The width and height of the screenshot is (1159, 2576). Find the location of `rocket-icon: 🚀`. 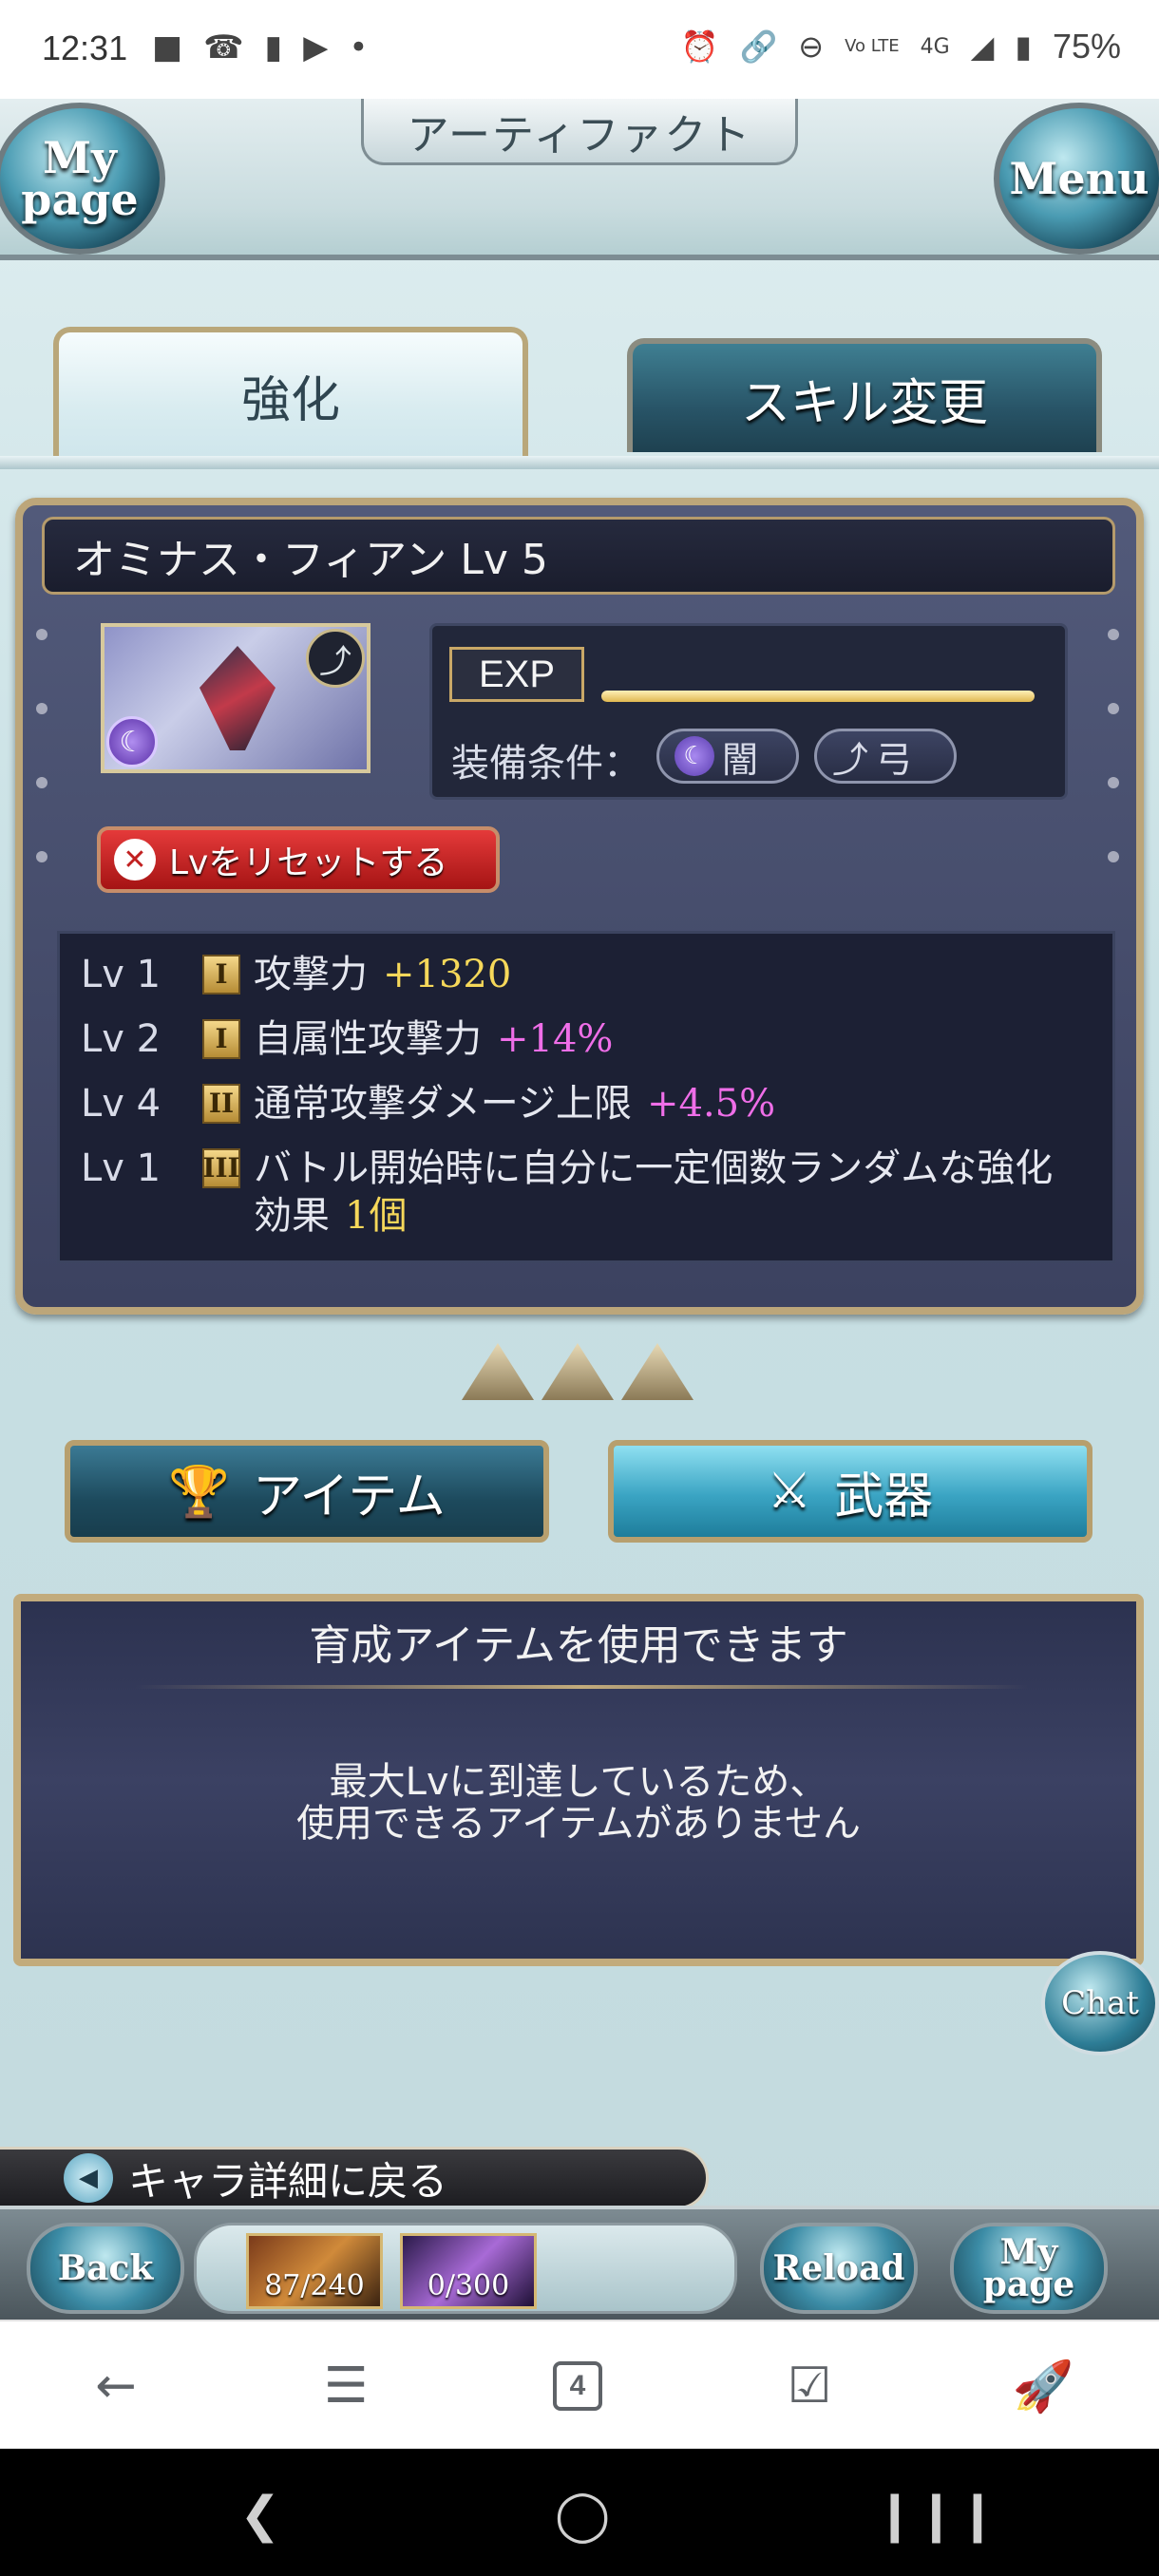

rocket-icon: 🚀 is located at coordinates (1043, 2386).